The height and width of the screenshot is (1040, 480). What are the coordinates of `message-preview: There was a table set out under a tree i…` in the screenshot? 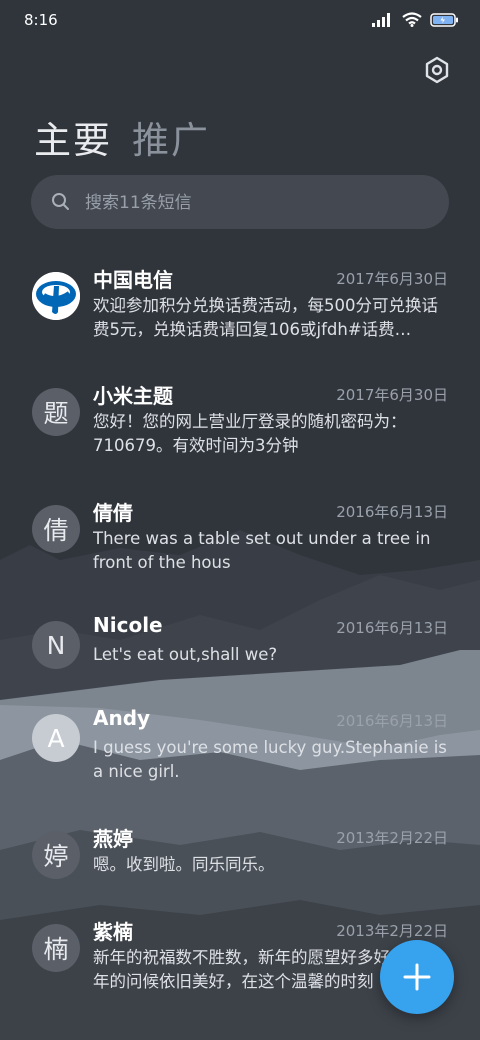 It's located at (262, 550).